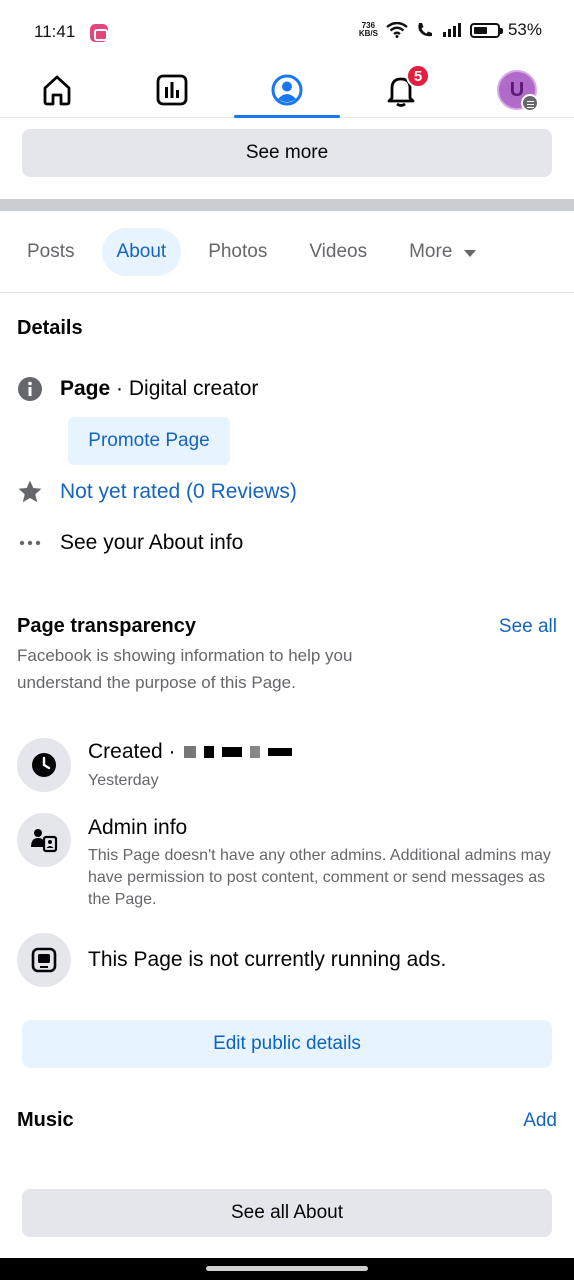 This screenshot has height=1280, width=574. I want to click on edit-public-details-button: Edit public details, so click(287, 1044).